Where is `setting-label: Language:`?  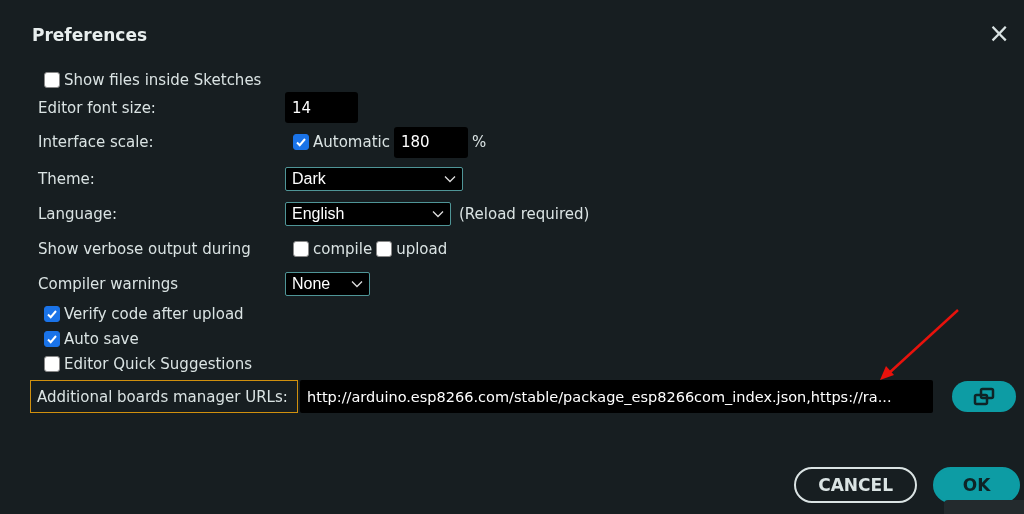
setting-label: Language: is located at coordinates (78, 213).